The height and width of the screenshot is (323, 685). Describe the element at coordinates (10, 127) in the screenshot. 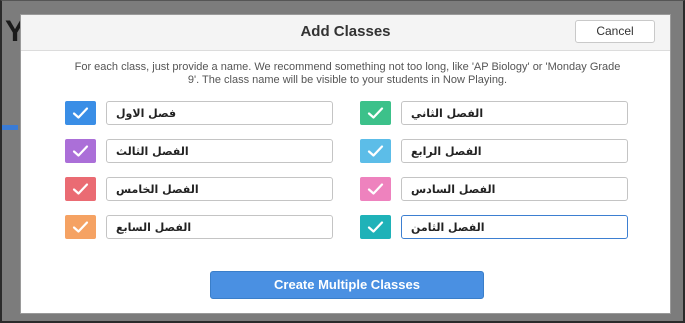

I see `background-nav-indicator` at that location.